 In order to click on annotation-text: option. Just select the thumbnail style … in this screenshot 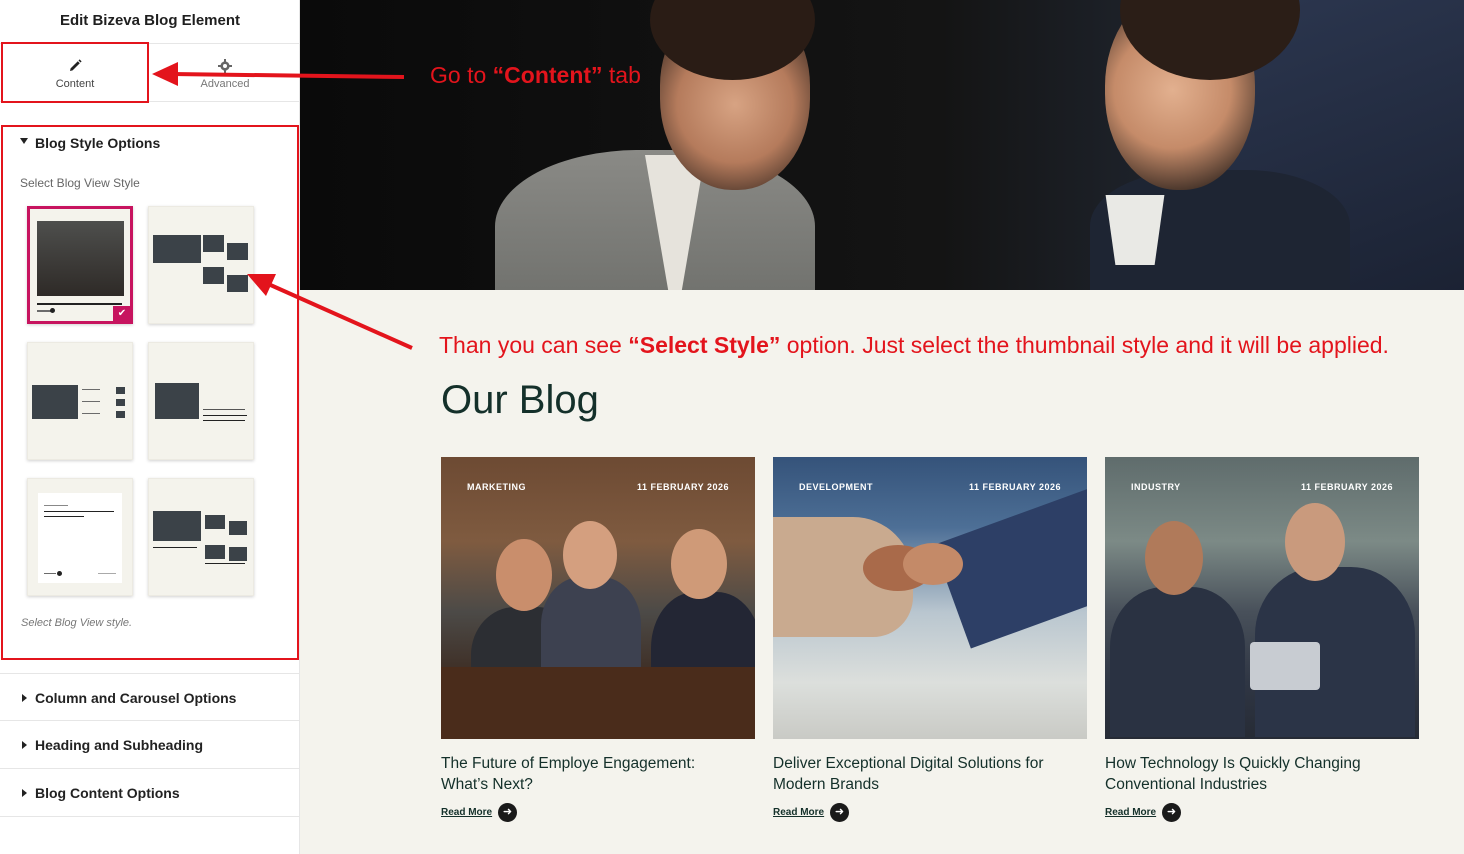, I will do `click(1084, 345)`.